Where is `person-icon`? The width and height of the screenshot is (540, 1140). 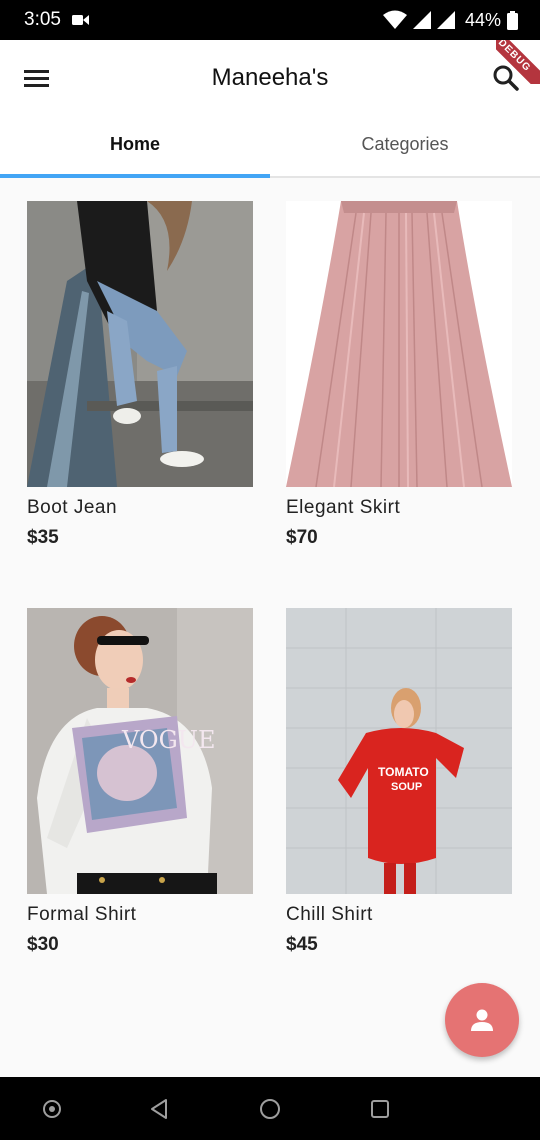
person-icon is located at coordinates (482, 1020).